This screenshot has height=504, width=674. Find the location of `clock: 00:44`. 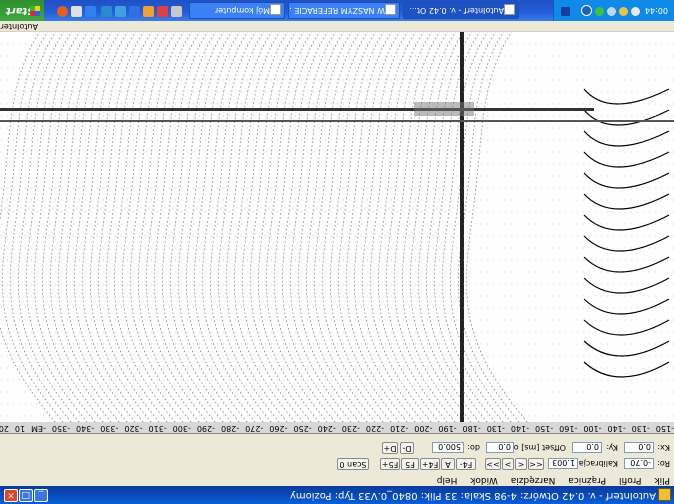

clock: 00:44 is located at coordinates (656, 10).